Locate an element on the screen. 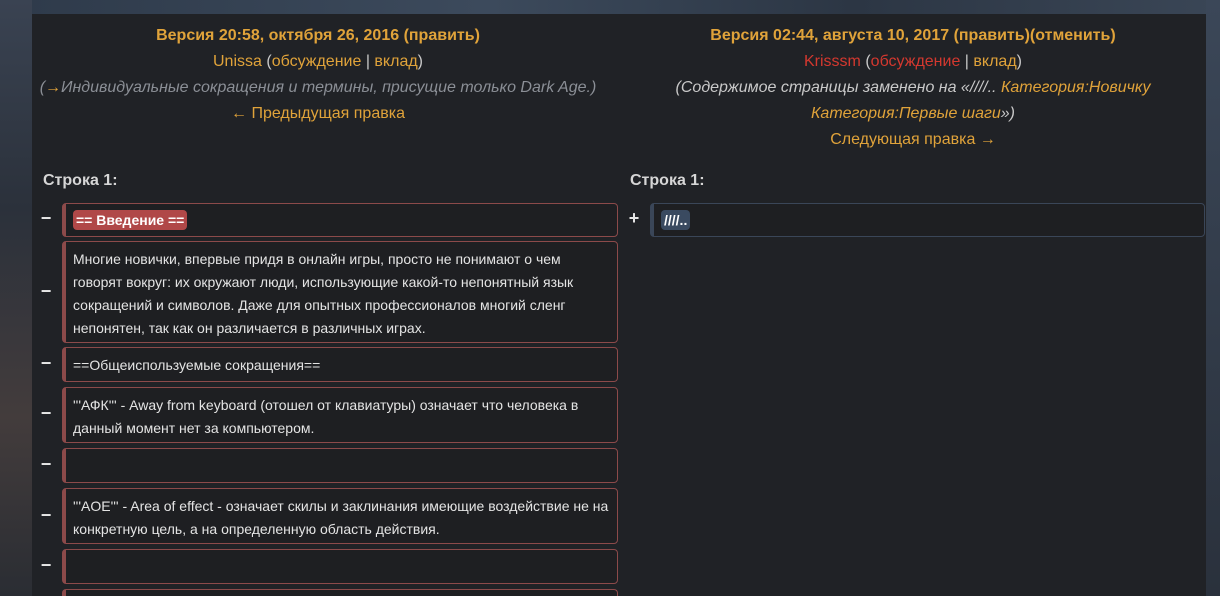 Image resolution: width=1220 pixels, height=596 pixels. removed-highlight: == Введение == is located at coordinates (130, 220).